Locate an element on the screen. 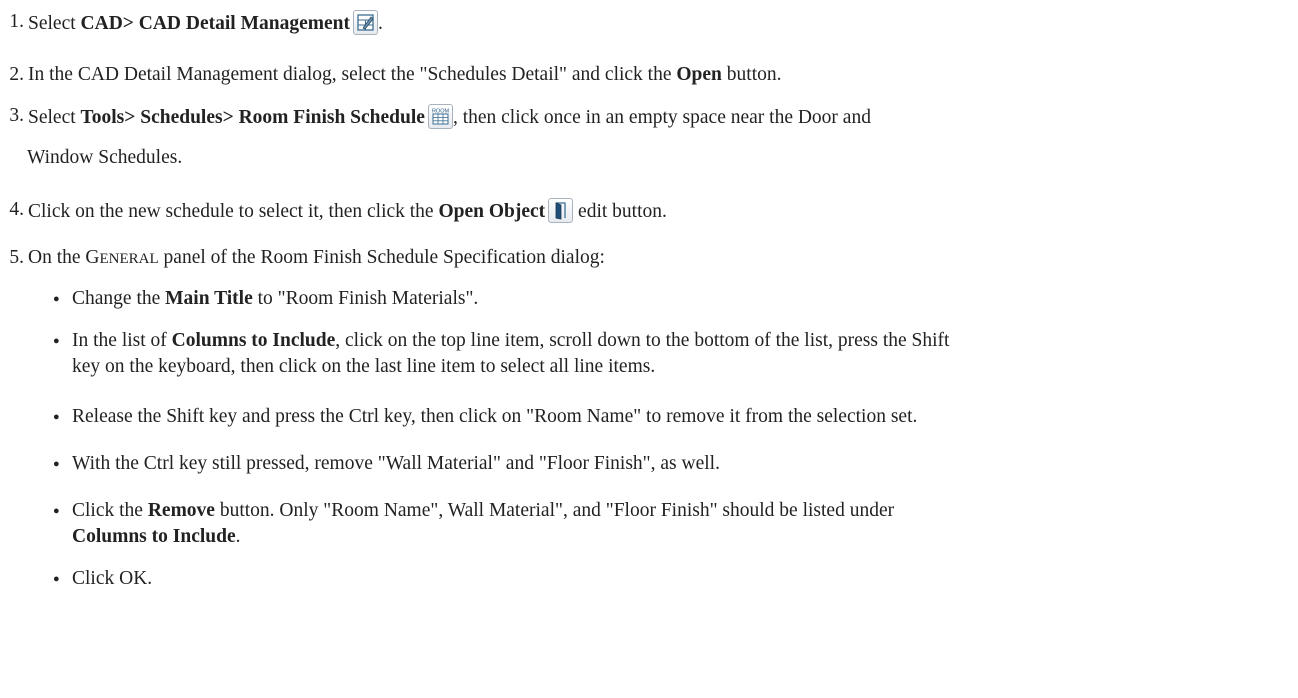 The image size is (1298, 698). step-number: 3. is located at coordinates (16, 115).